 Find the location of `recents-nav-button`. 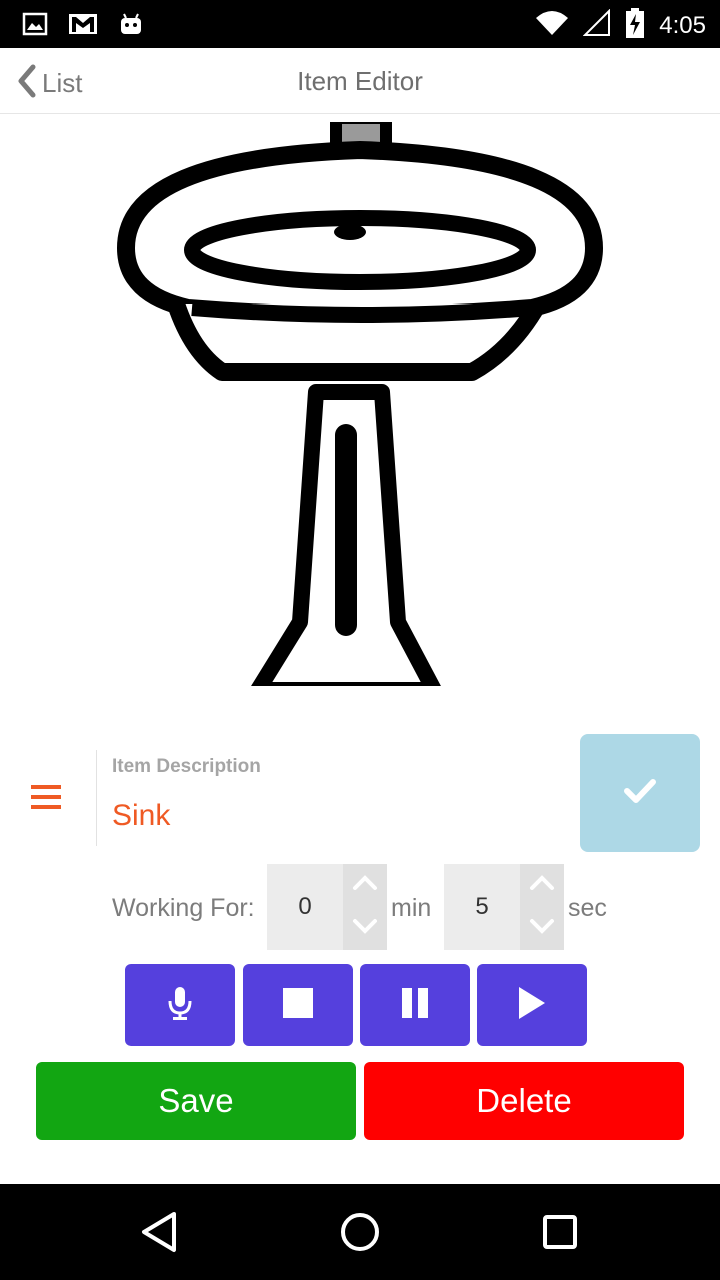

recents-nav-button is located at coordinates (560, 1232).